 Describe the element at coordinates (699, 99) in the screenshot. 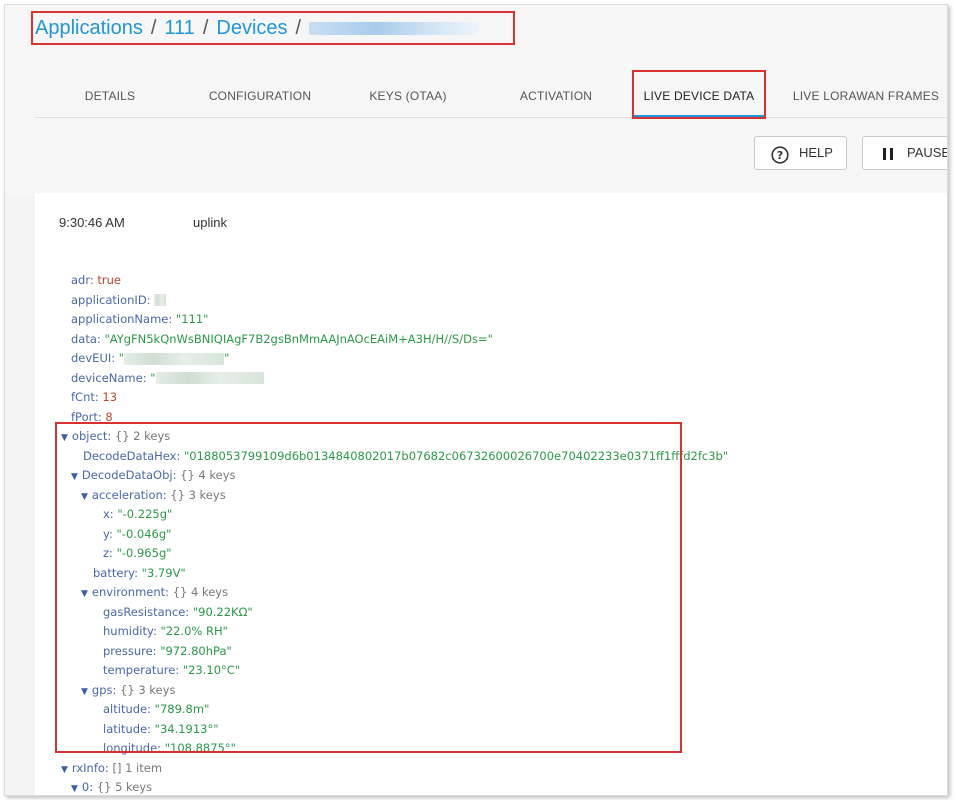

I see `tab-live-device-data: LIVE DEVICE DATA` at that location.